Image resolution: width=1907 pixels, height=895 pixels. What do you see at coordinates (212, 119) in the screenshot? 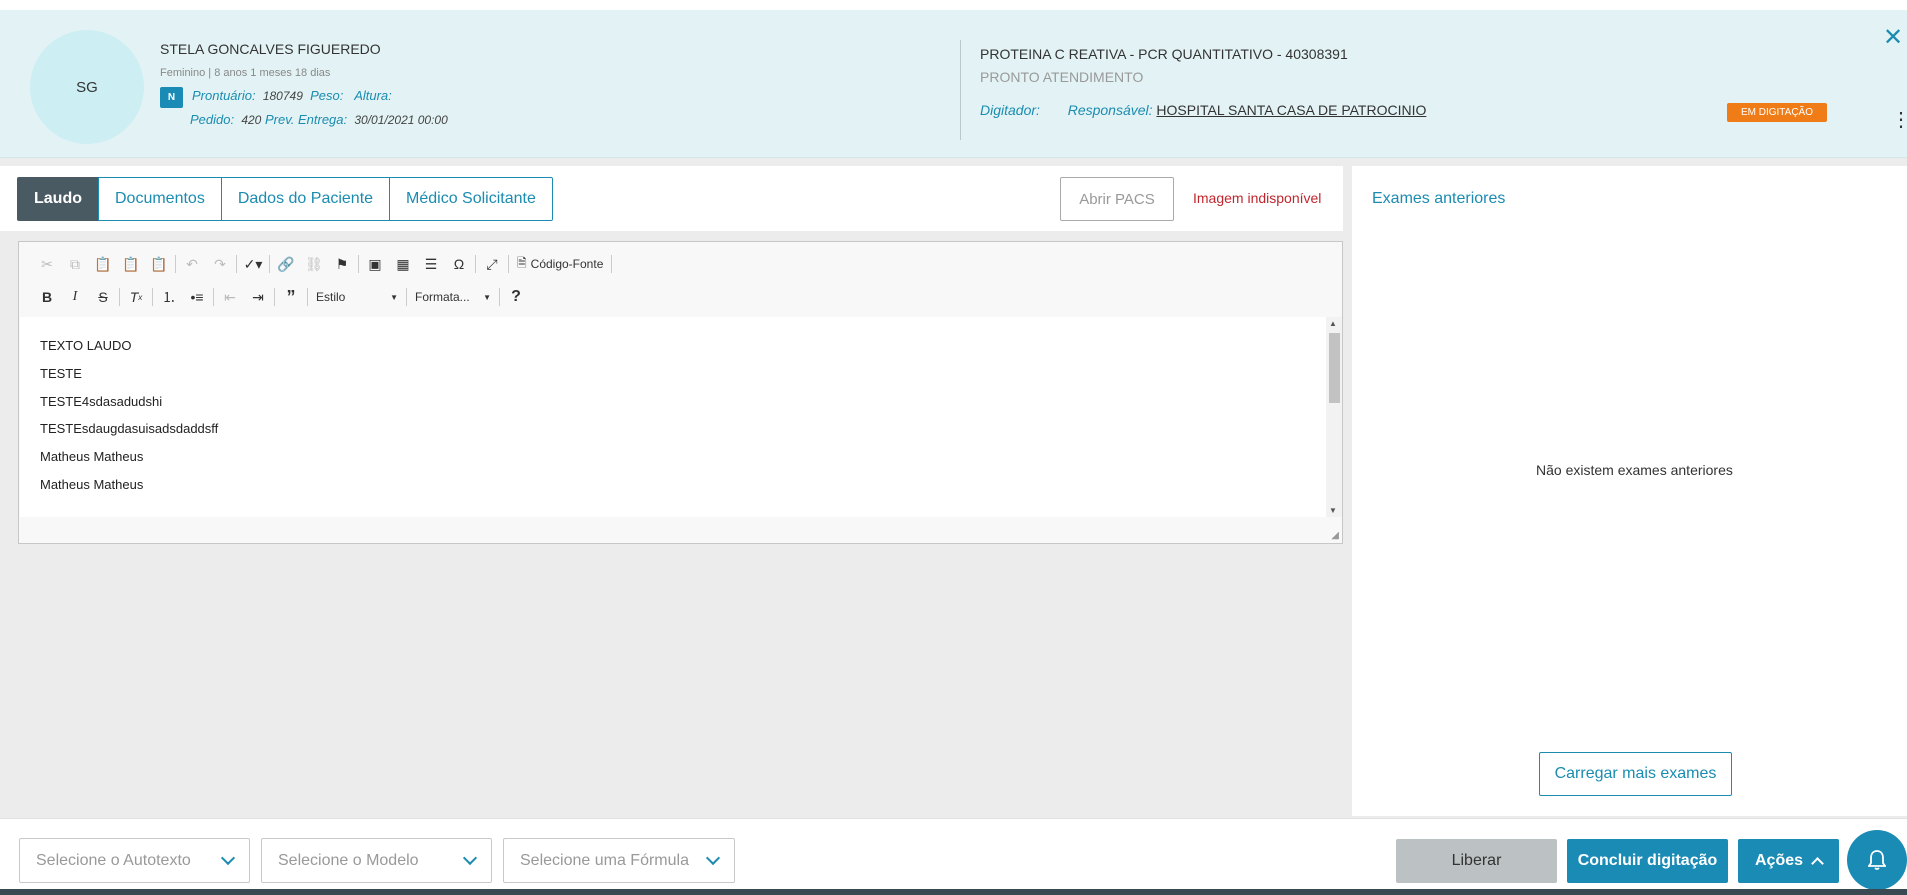
I see `pedido-label: Pedido:` at bounding box center [212, 119].